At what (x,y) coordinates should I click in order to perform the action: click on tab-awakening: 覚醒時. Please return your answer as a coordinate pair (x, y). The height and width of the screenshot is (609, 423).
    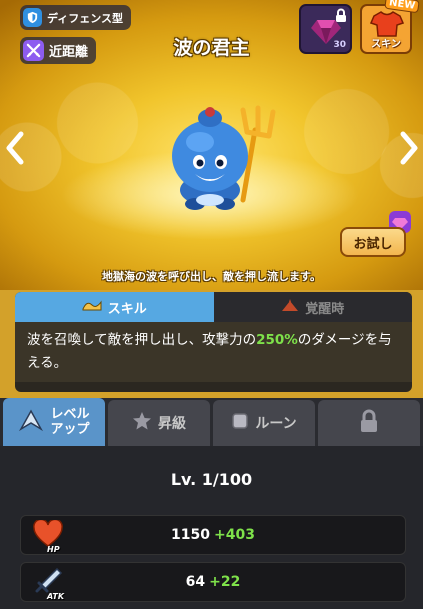
    Looking at the image, I should click on (312, 307).